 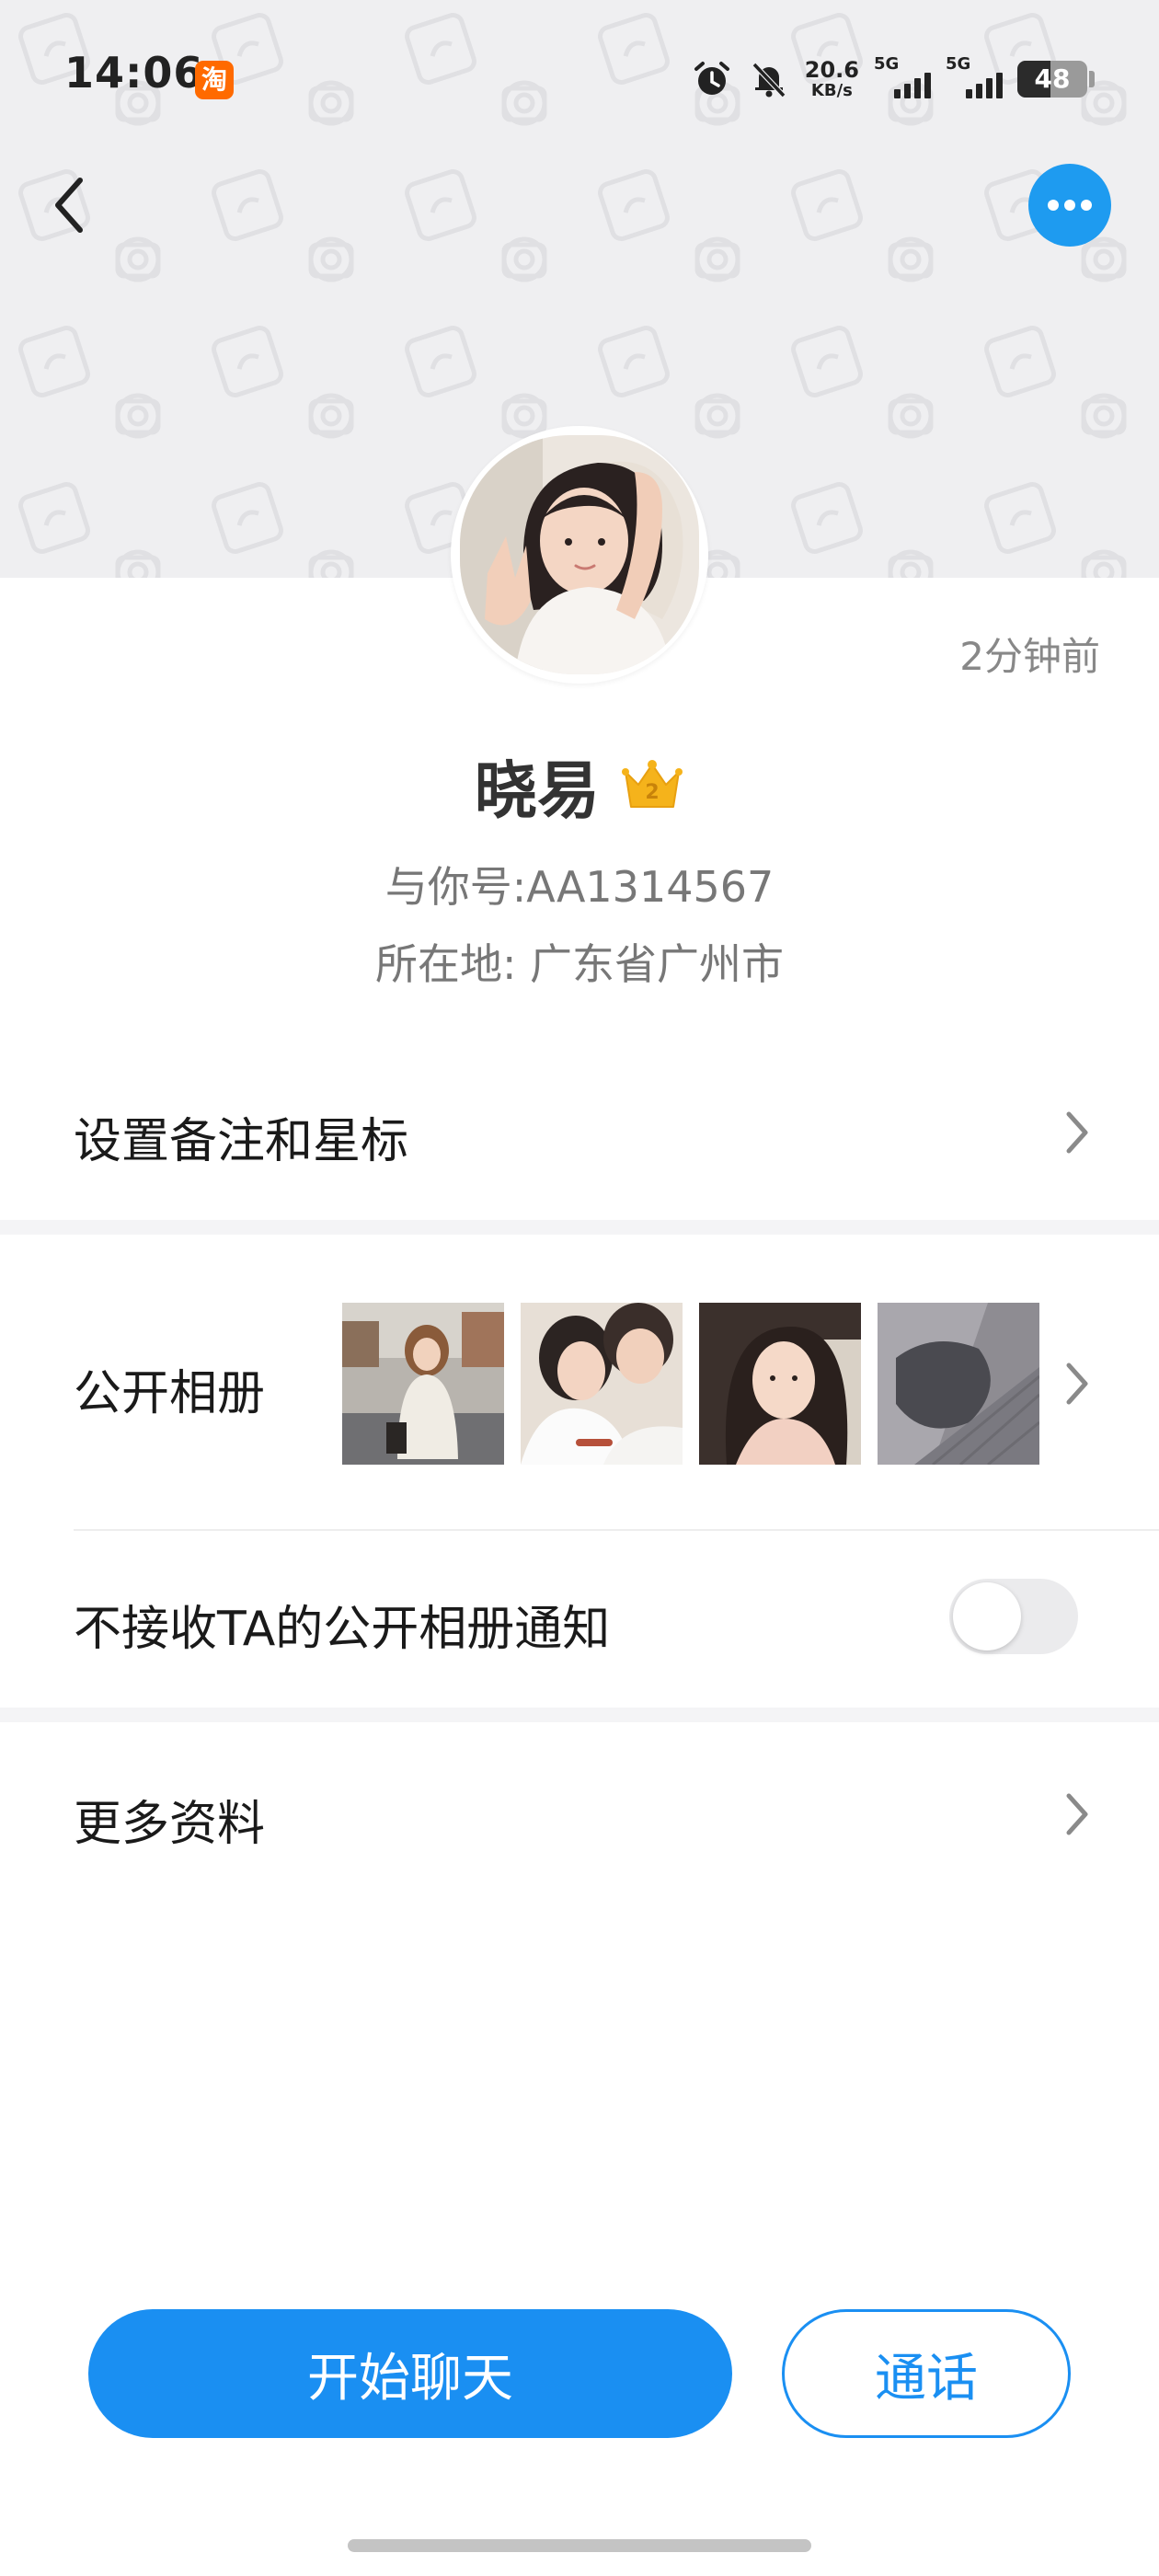 I want to click on more-options-button, so click(x=1069, y=205).